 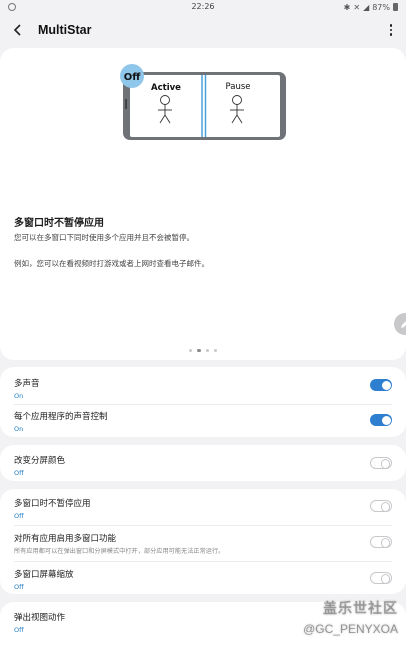 What do you see at coordinates (203, 351) in the screenshot?
I see `page-indicator` at bounding box center [203, 351].